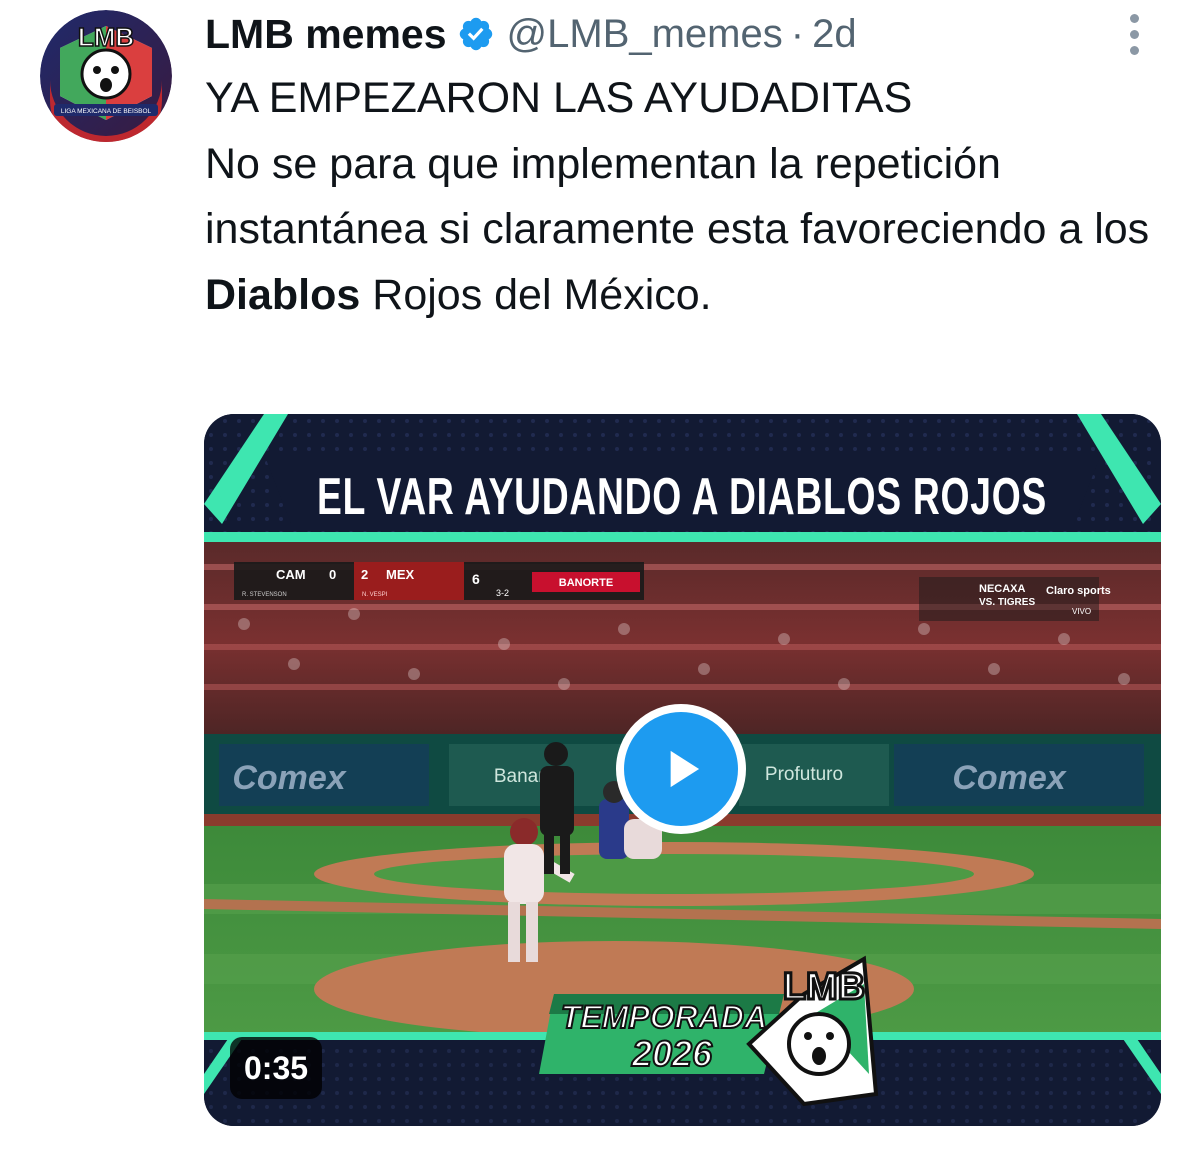 The image size is (1200, 1151). I want to click on play-icon, so click(685, 769).